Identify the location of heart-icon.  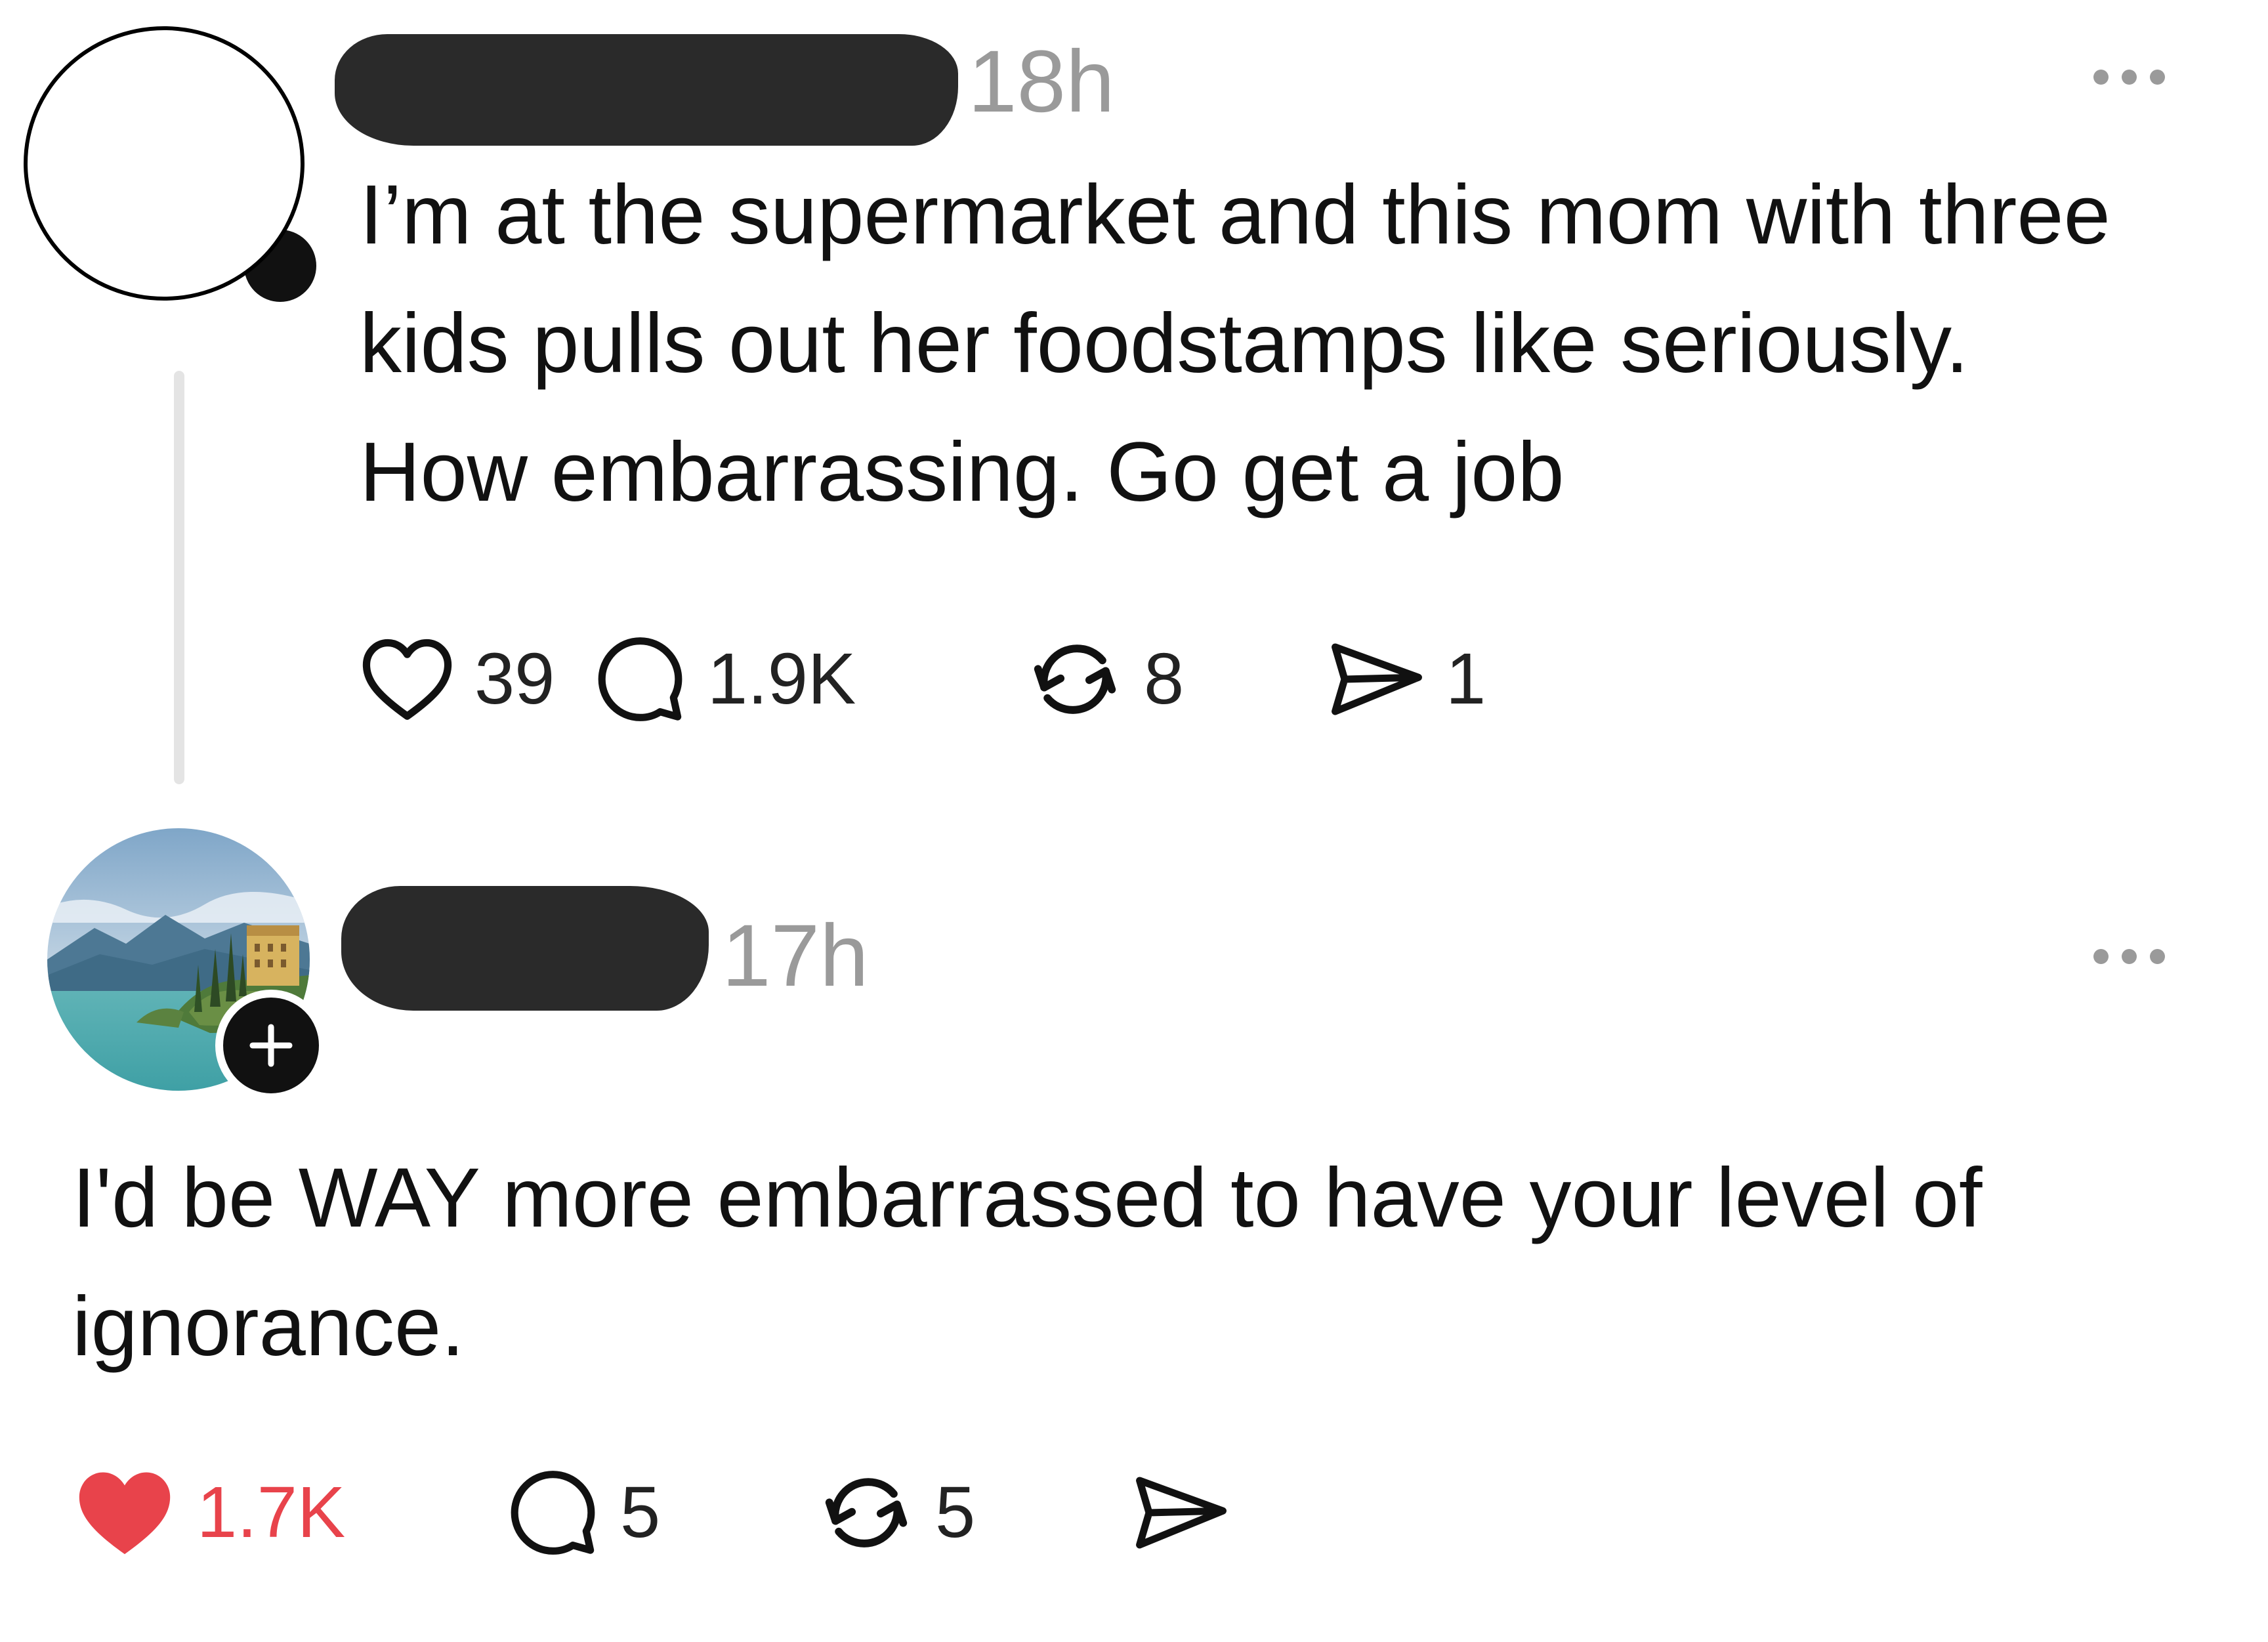
(407, 679).